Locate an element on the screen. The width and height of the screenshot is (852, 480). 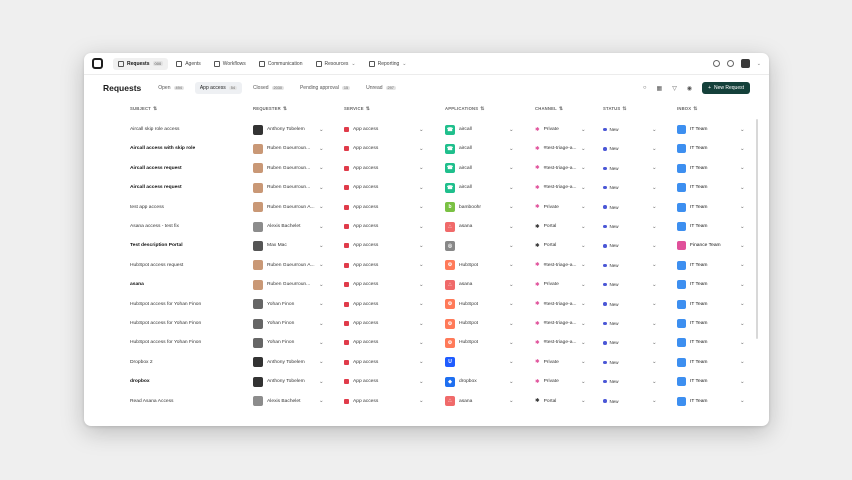
col-service: SERVICE ⇅ is located at coordinates (357, 109).